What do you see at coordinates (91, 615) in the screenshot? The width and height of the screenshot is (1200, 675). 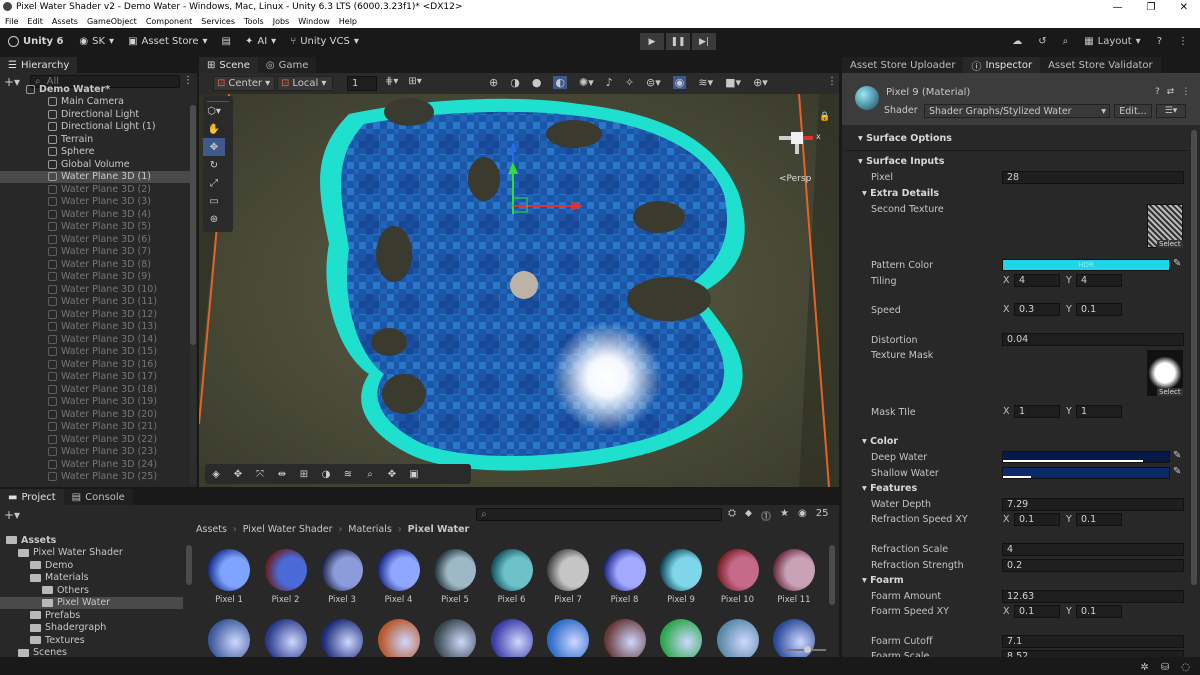 I see `project-tree-item: Prefabs` at bounding box center [91, 615].